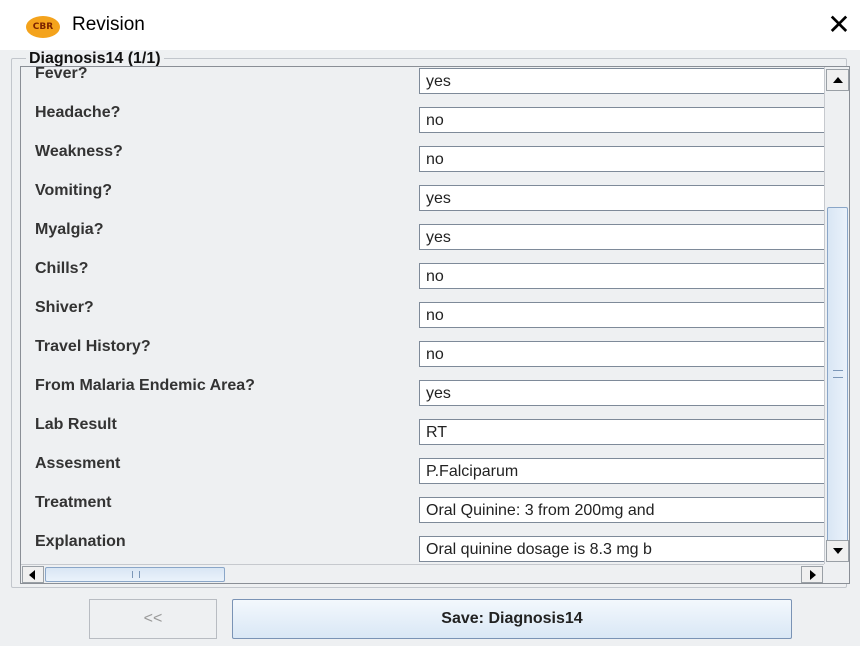 The height and width of the screenshot is (646, 860). What do you see at coordinates (61, 74) in the screenshot?
I see `field-label: Fever?` at bounding box center [61, 74].